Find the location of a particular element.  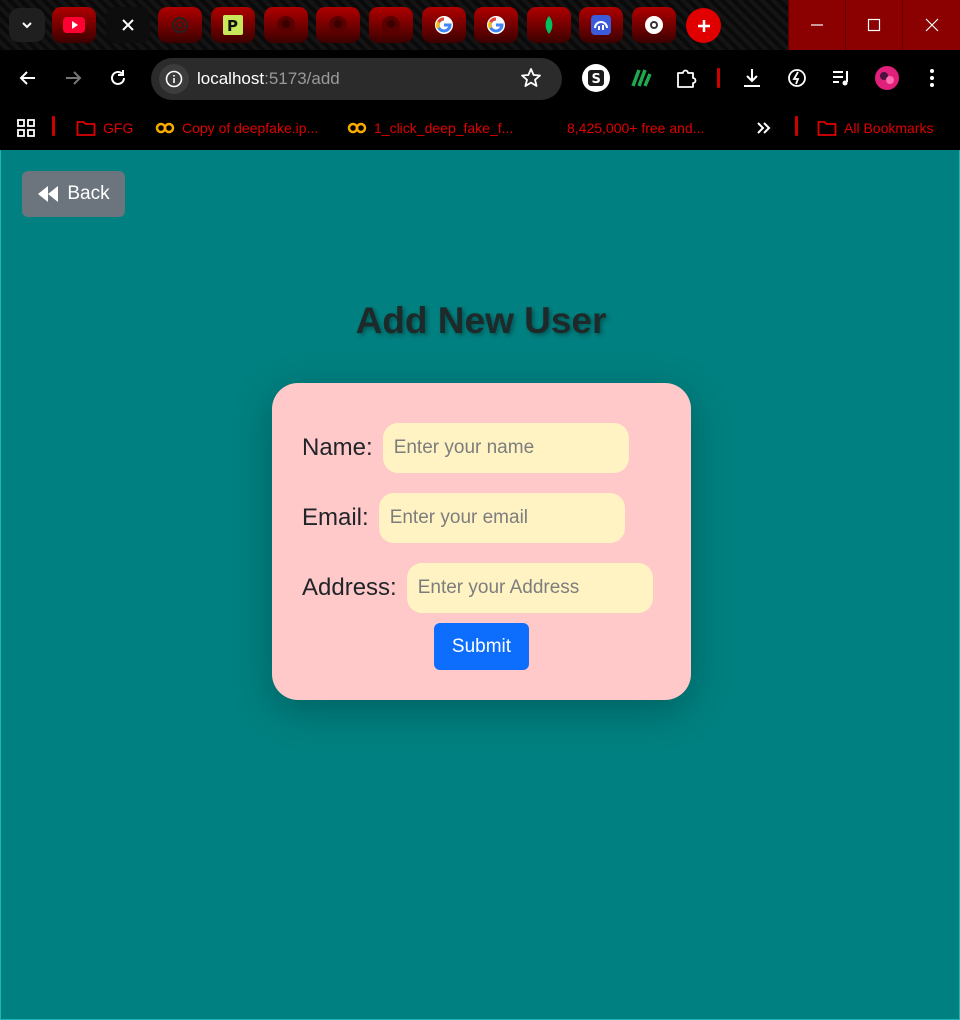

puzzle-icon is located at coordinates (686, 78).